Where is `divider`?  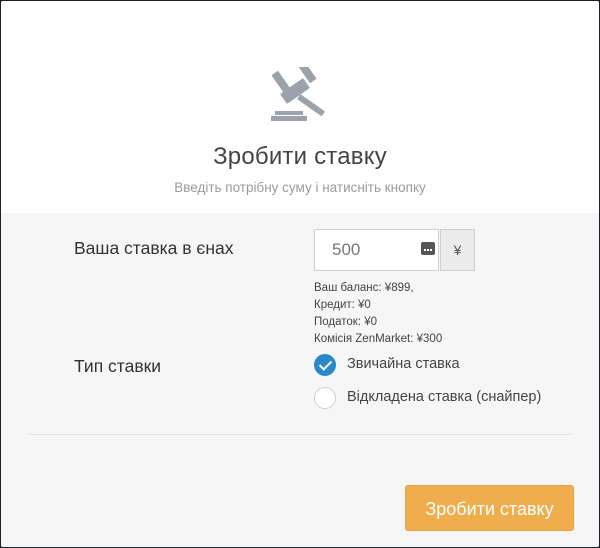 divider is located at coordinates (300, 434).